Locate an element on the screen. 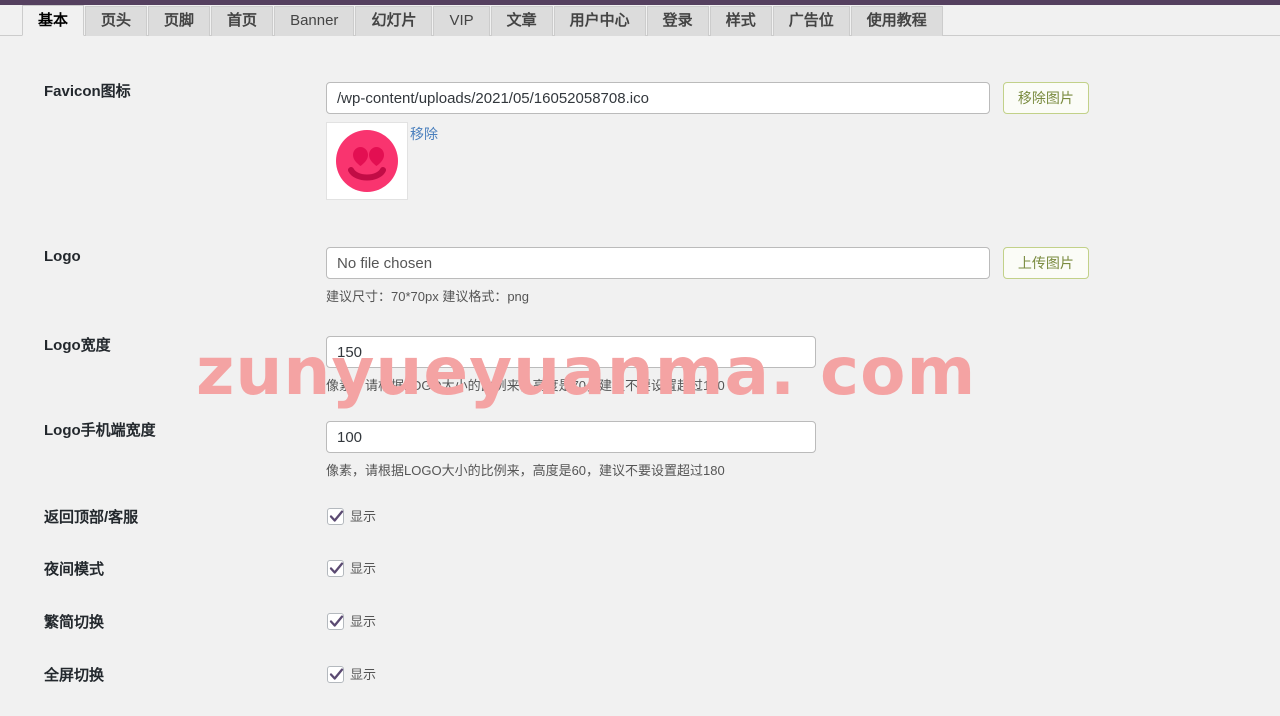 The image size is (1280, 716). favicon-input is located at coordinates (658, 98).